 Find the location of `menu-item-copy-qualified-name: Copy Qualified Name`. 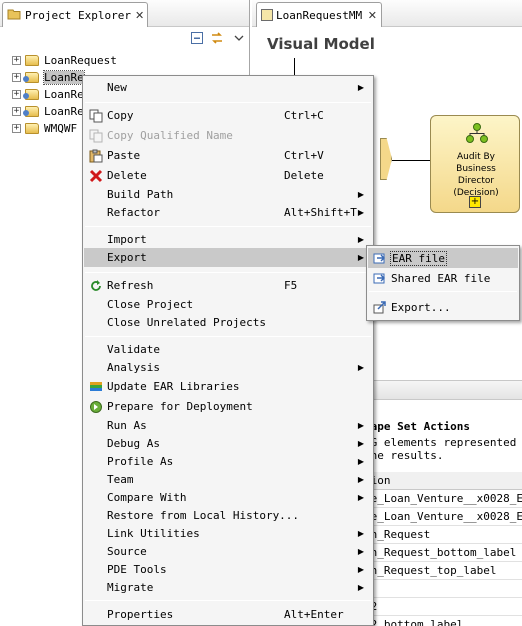

menu-item-copy-qualified-name: Copy Qualified Name is located at coordinates (228, 135).